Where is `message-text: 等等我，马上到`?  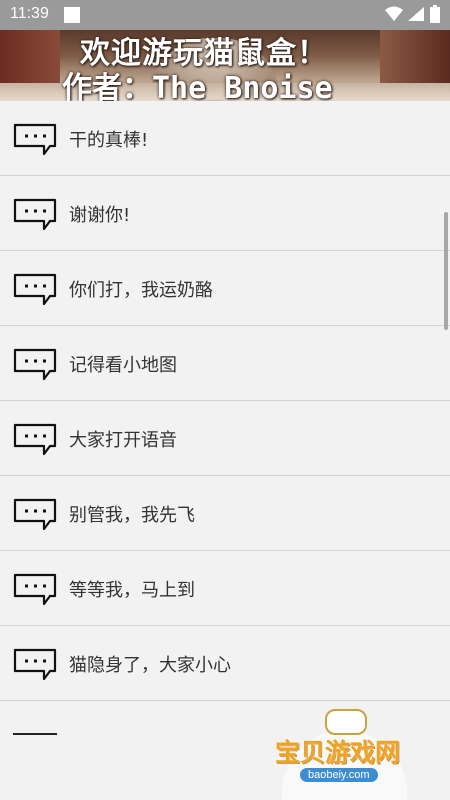
message-text: 等等我，马上到 is located at coordinates (132, 590).